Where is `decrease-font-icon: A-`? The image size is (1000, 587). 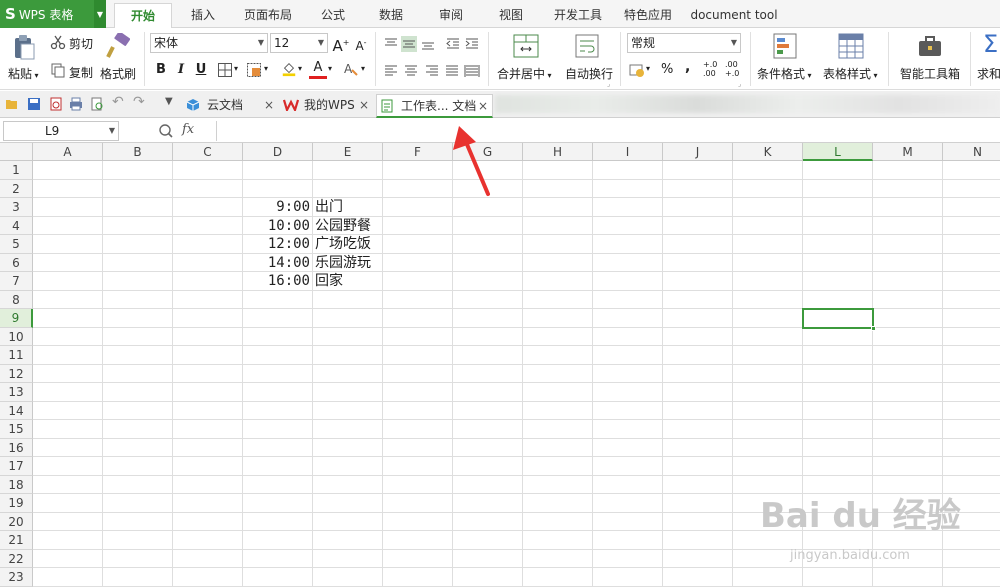 decrease-font-icon: A- is located at coordinates (361, 43).